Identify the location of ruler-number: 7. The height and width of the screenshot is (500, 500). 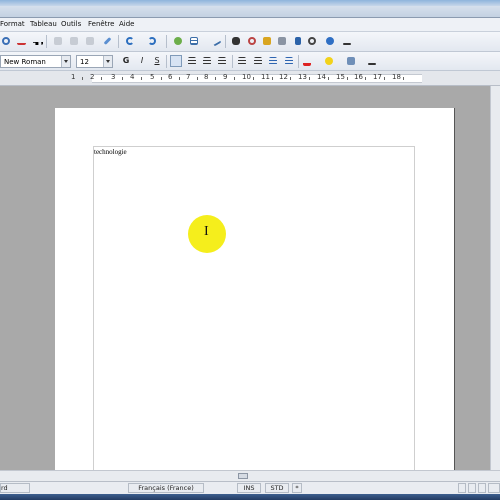
(188, 77).